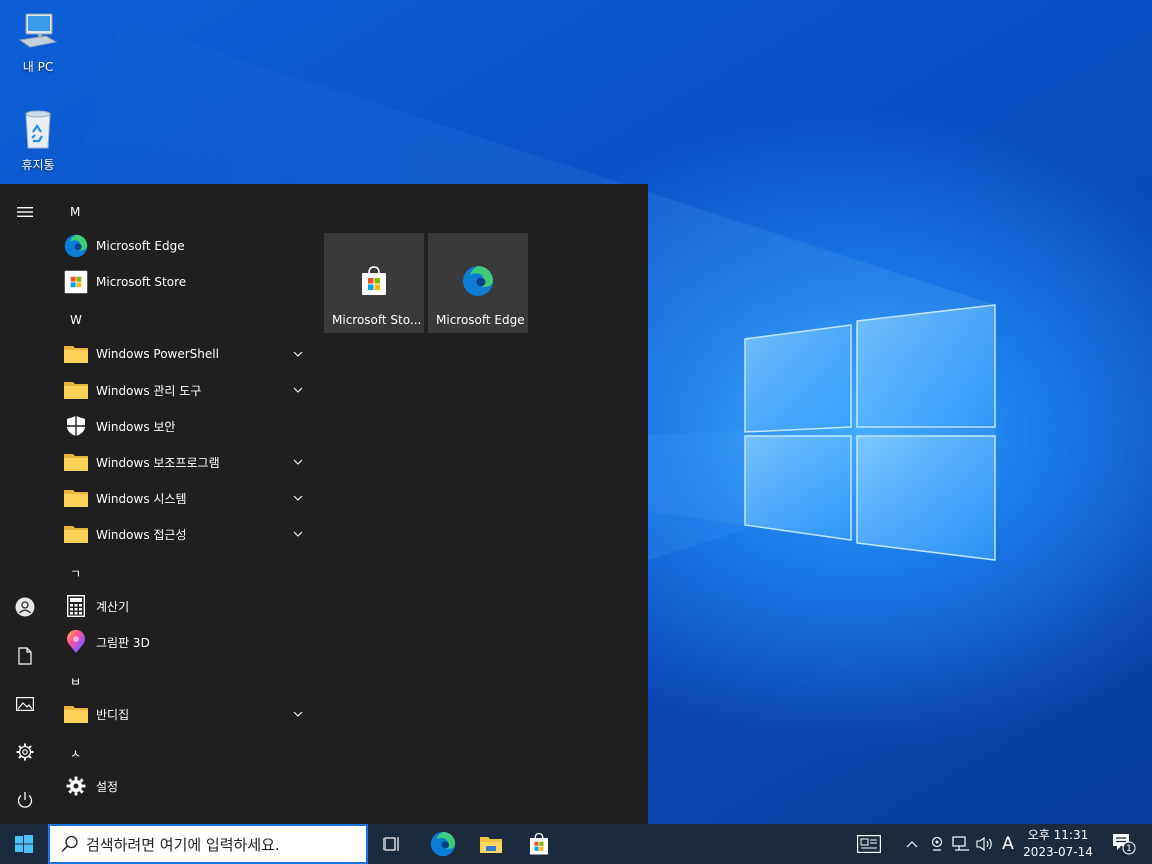 This screenshot has height=864, width=1152. Describe the element at coordinates (140, 246) in the screenshot. I see `app-item-label: Microsoft Edge` at that location.